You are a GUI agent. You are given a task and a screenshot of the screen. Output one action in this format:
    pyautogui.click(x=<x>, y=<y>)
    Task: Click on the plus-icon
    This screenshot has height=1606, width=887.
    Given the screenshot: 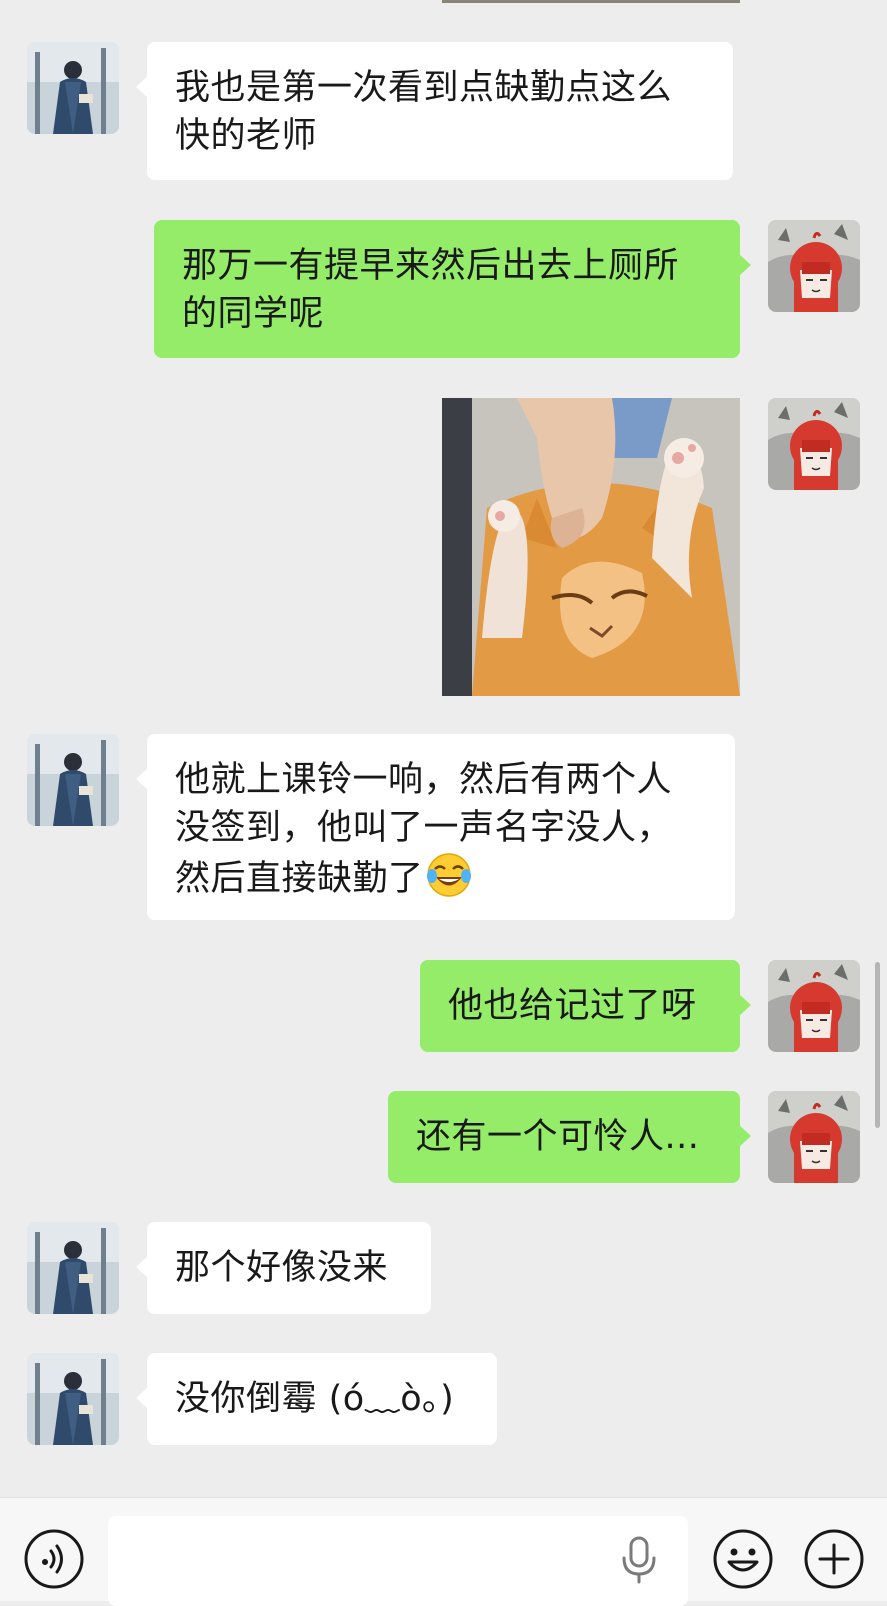 What is the action you would take?
    pyautogui.click(x=834, y=1559)
    